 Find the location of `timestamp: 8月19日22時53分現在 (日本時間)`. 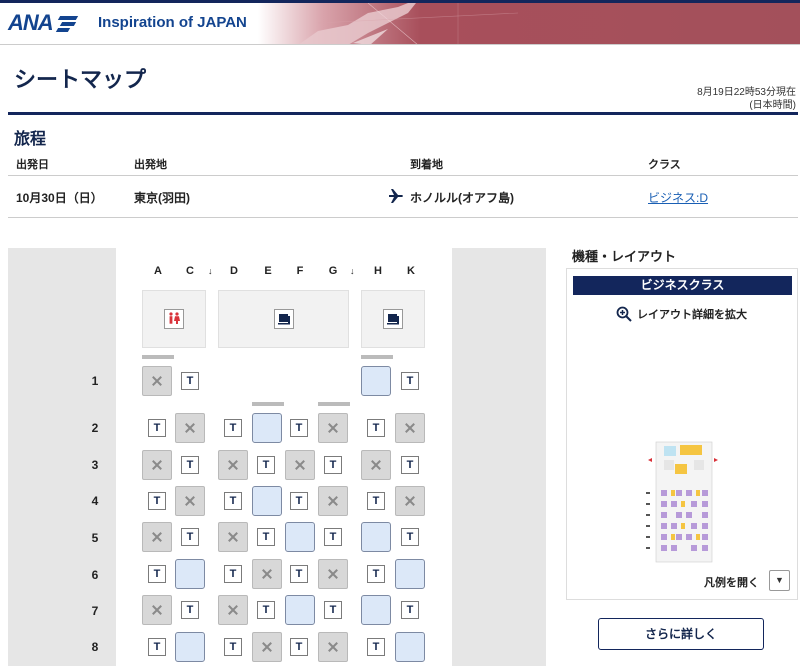

timestamp: 8月19日22時53分現在 (日本時間) is located at coordinates (746, 99).